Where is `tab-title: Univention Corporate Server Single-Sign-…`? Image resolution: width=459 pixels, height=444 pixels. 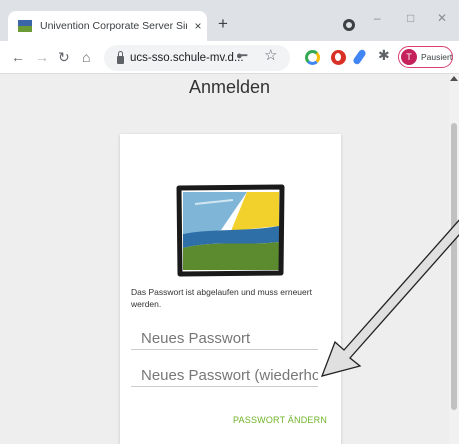 tab-title: Univention Corporate Server Single-Sign-… is located at coordinates (113, 26).